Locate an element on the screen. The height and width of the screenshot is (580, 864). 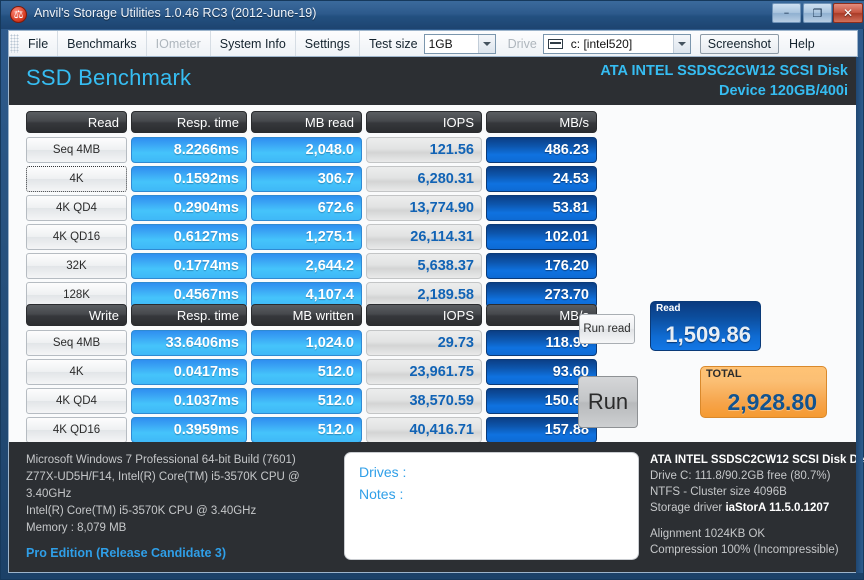
device-name-line2: Device 120GB/400i is located at coordinates (783, 91).